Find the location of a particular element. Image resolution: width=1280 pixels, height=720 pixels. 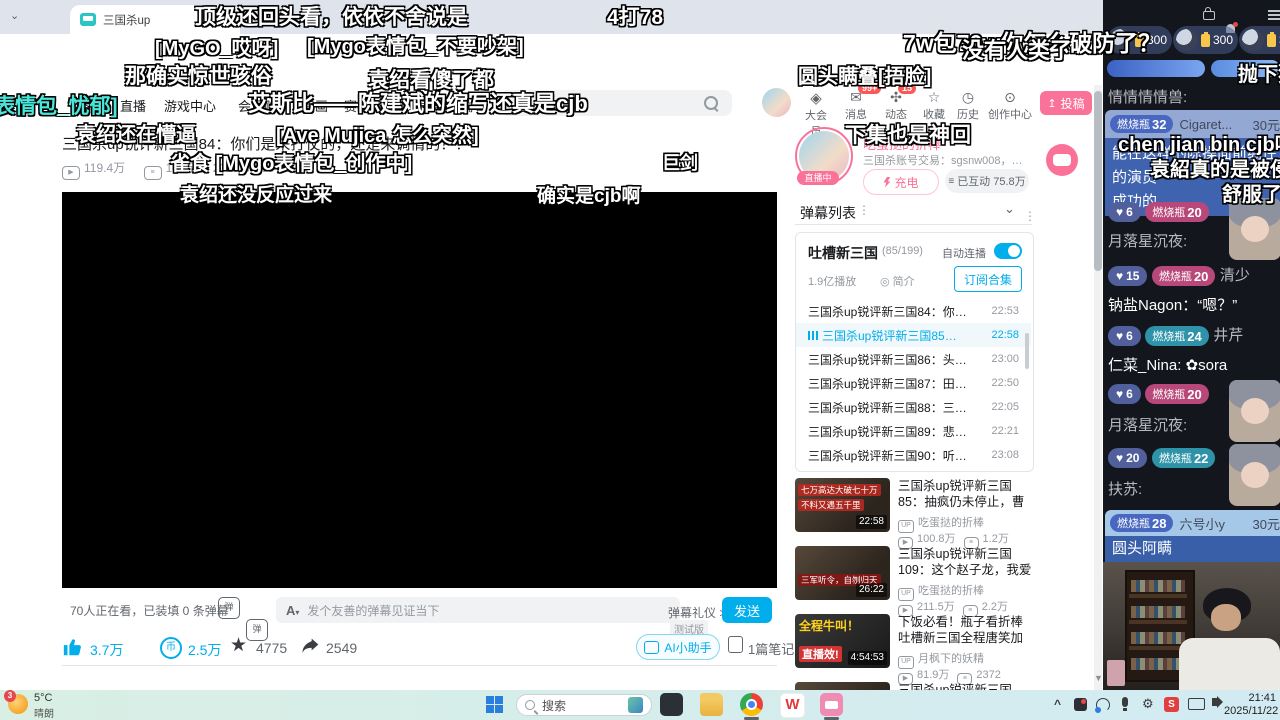

like-count: 3.7万 is located at coordinates (106, 650).